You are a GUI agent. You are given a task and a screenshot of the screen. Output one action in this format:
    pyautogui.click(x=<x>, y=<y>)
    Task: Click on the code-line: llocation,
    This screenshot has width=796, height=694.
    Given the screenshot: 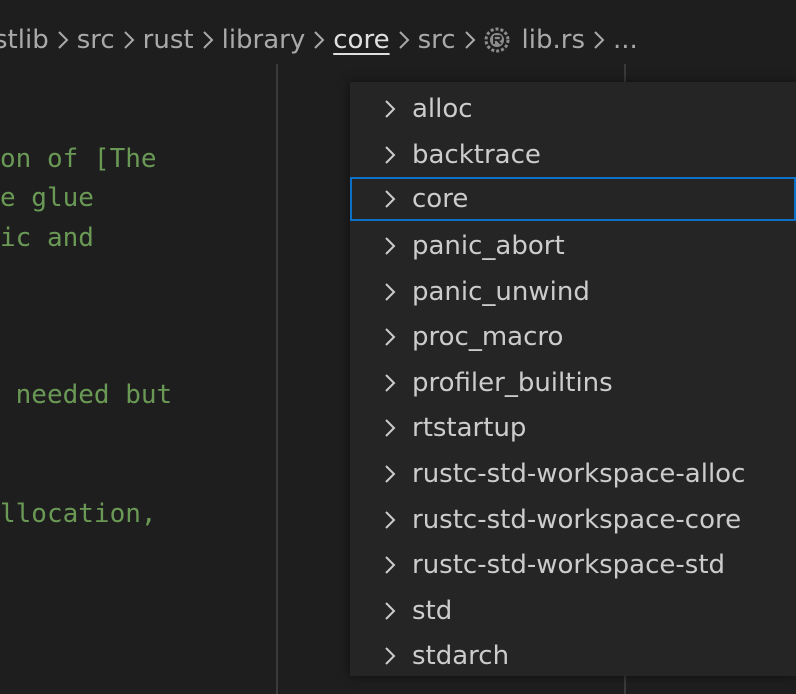 What is the action you would take?
    pyautogui.click(x=78, y=514)
    